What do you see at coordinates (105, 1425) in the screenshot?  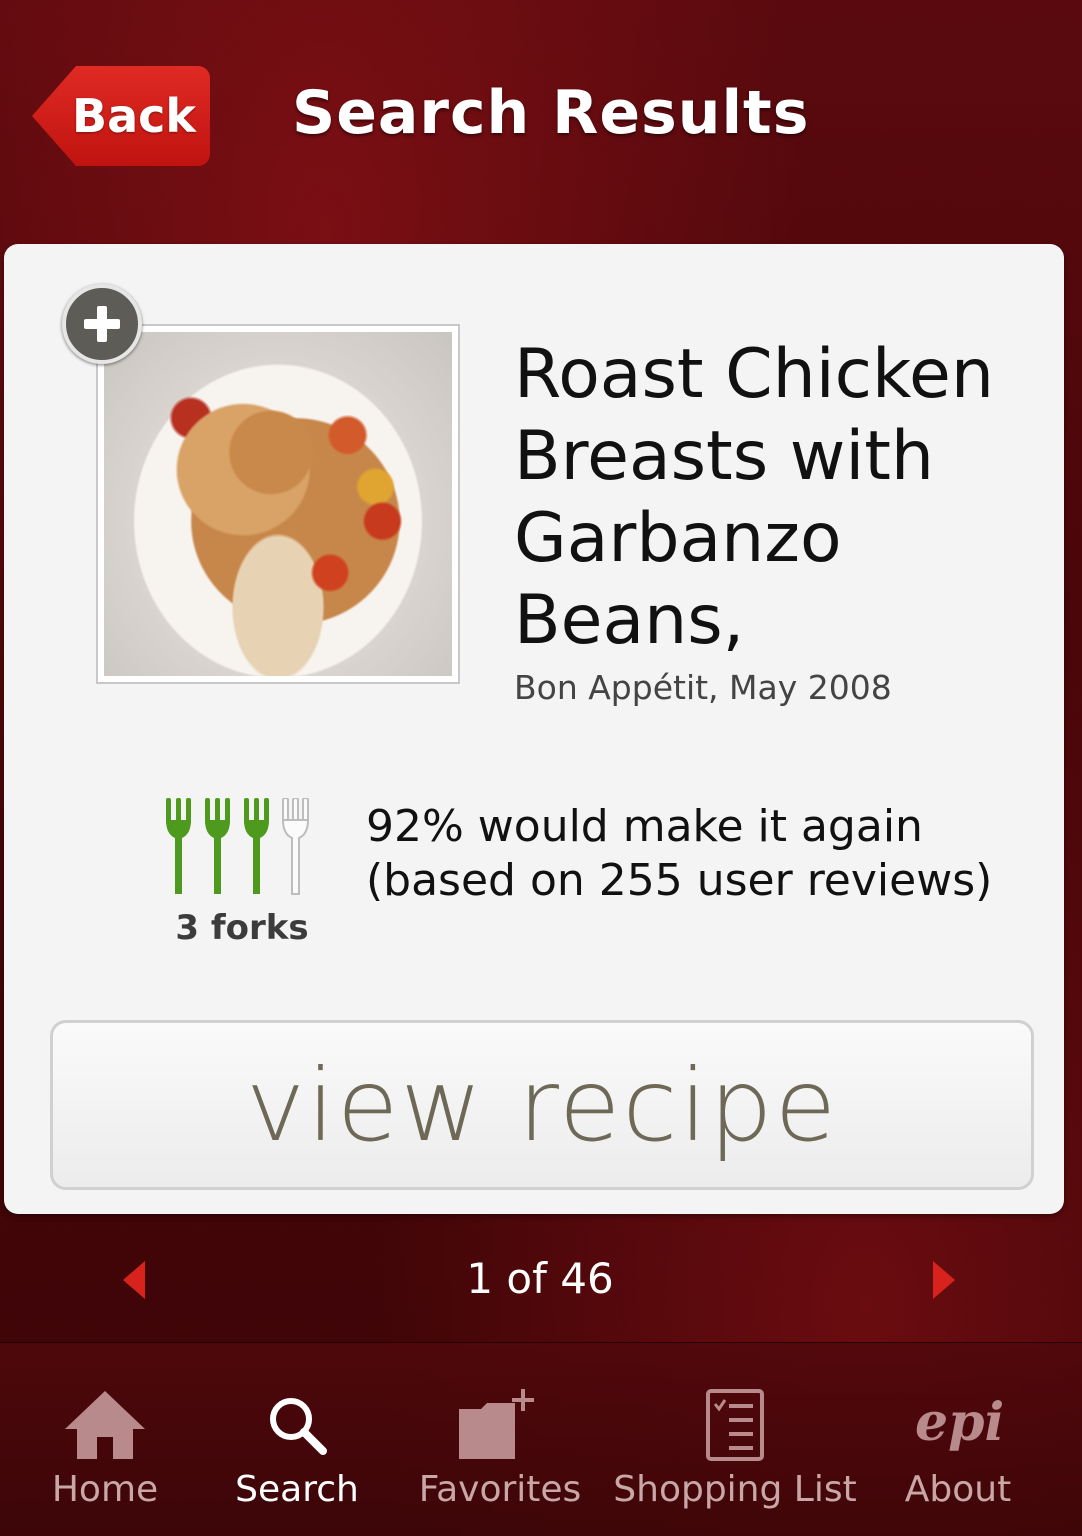 I see `home-icon` at bounding box center [105, 1425].